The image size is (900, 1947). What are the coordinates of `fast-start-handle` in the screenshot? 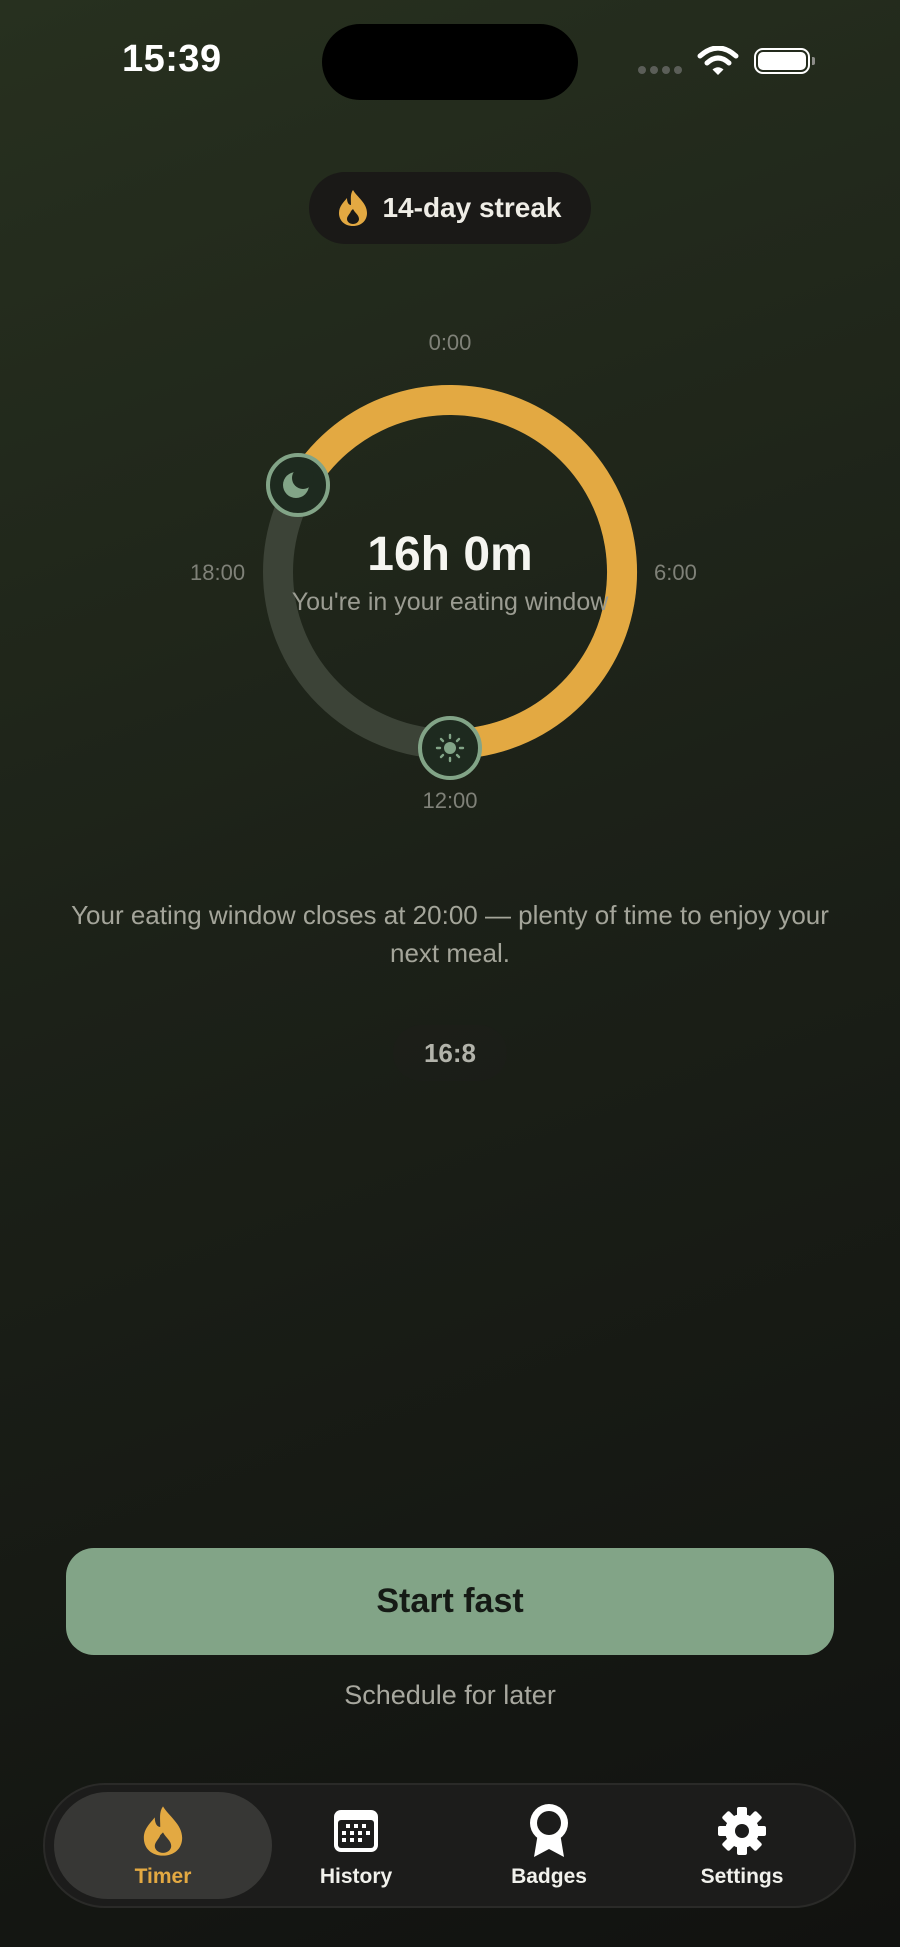 It's located at (298, 485).